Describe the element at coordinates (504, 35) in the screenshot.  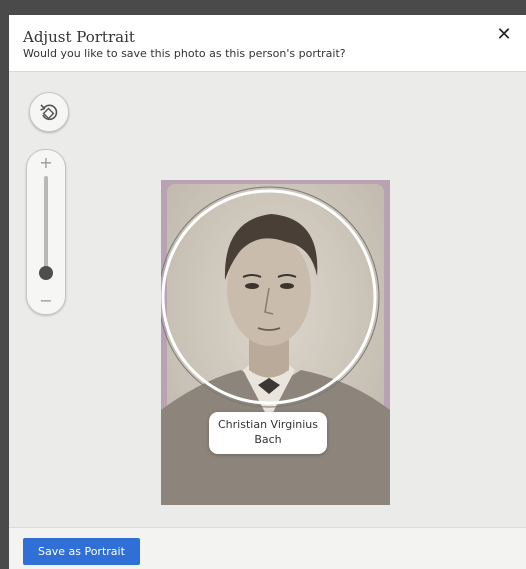
I see `close-icon: ✕` at that location.